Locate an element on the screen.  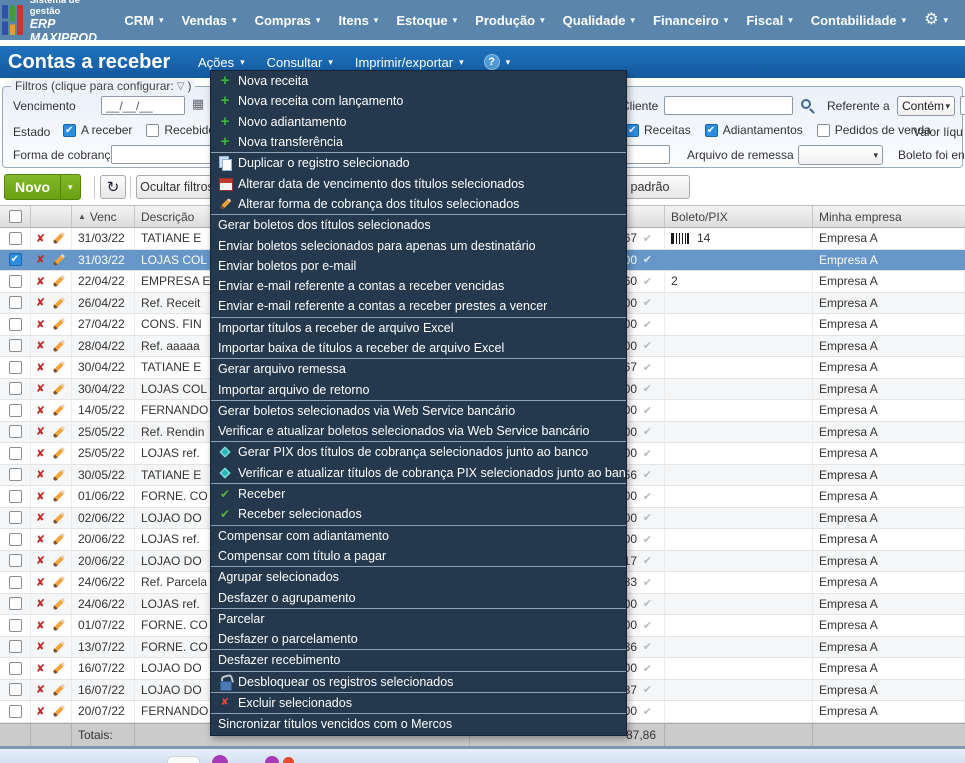
menu-item: Desbloquear os registros selecionados is located at coordinates (418, 682).